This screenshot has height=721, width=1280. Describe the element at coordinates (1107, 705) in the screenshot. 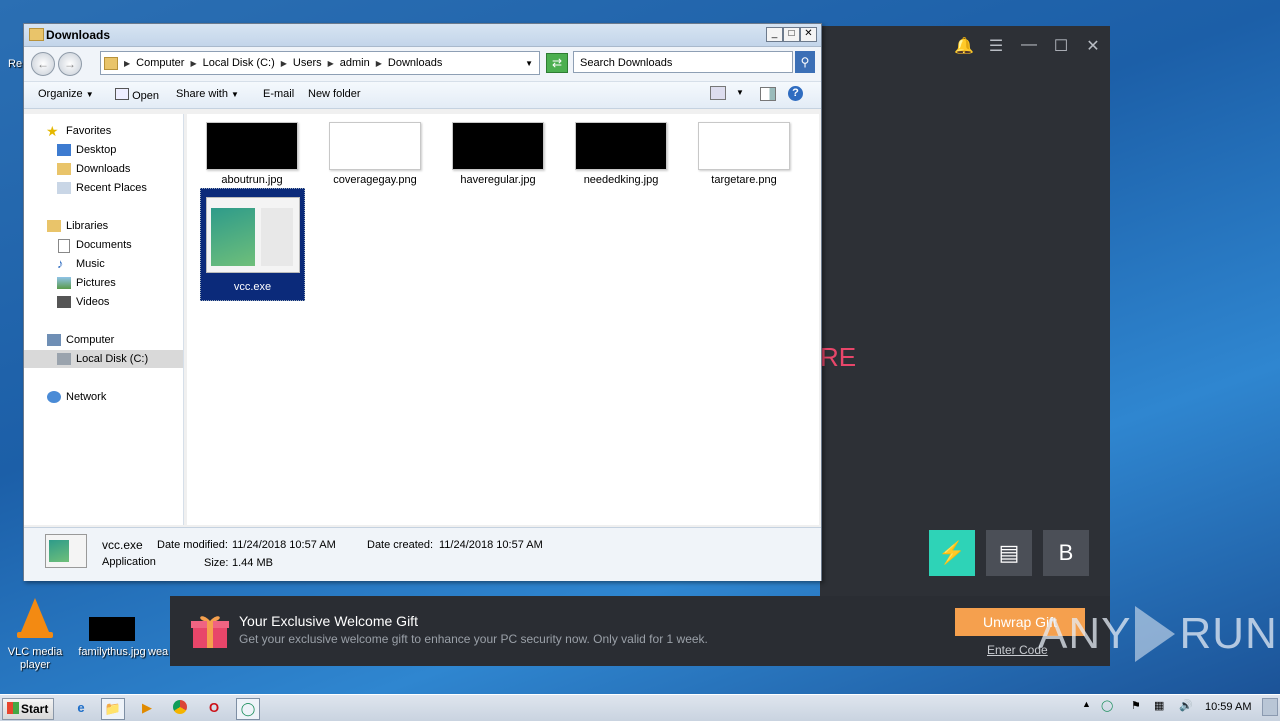

I see `security-tray-icon: ◯` at that location.